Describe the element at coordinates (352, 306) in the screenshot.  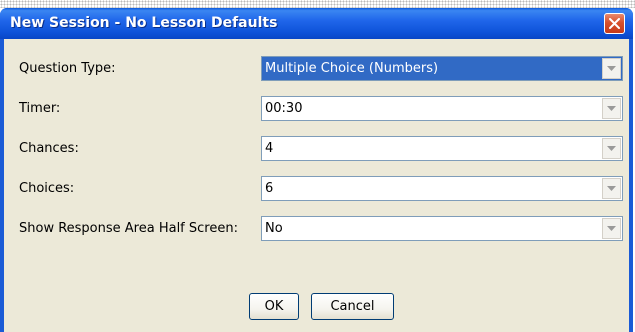
I see `cancel-button: Cancel` at that location.